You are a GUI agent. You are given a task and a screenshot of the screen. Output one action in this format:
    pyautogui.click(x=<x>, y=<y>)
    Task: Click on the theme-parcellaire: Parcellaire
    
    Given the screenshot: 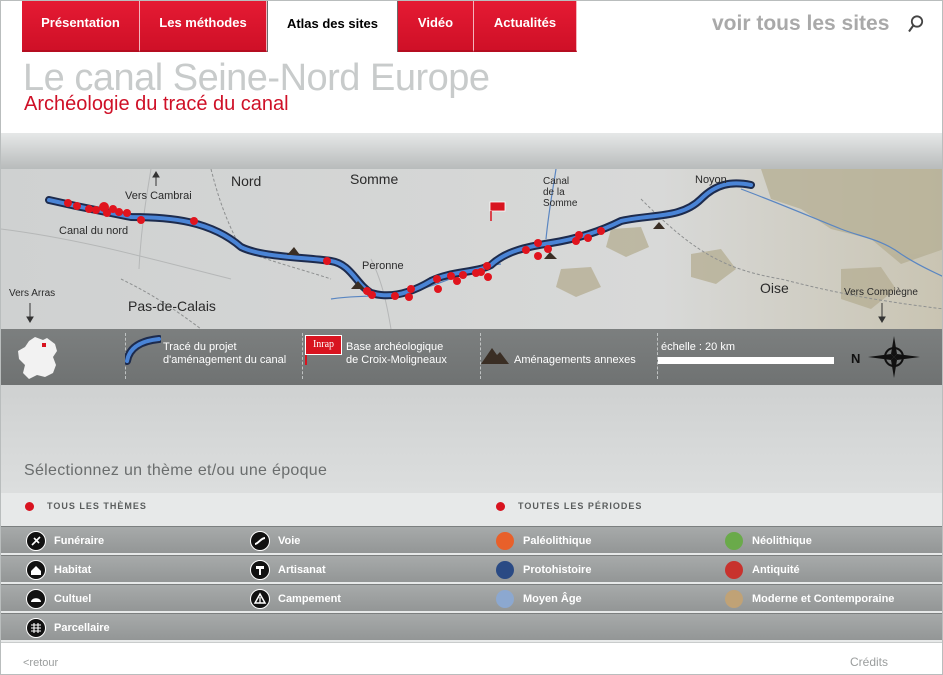 What is the action you would take?
    pyautogui.click(x=68, y=627)
    